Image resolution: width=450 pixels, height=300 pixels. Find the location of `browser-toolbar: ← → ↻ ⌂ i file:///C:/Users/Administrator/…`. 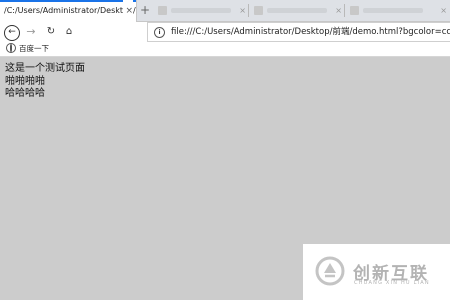

browser-toolbar: ← → ↻ ⌂ i file:///C:/Users/Administrator/… is located at coordinates (225, 32).